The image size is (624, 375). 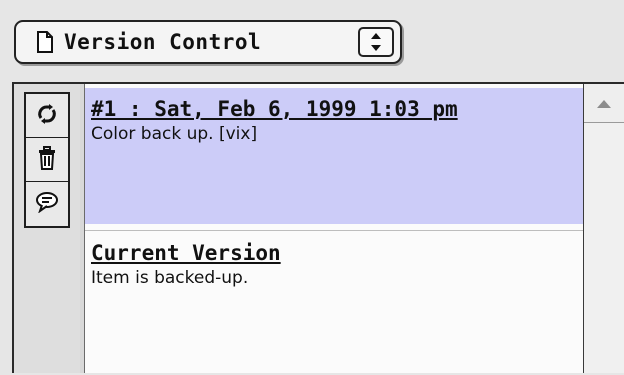 I want to click on document-icon, so click(x=45, y=42).